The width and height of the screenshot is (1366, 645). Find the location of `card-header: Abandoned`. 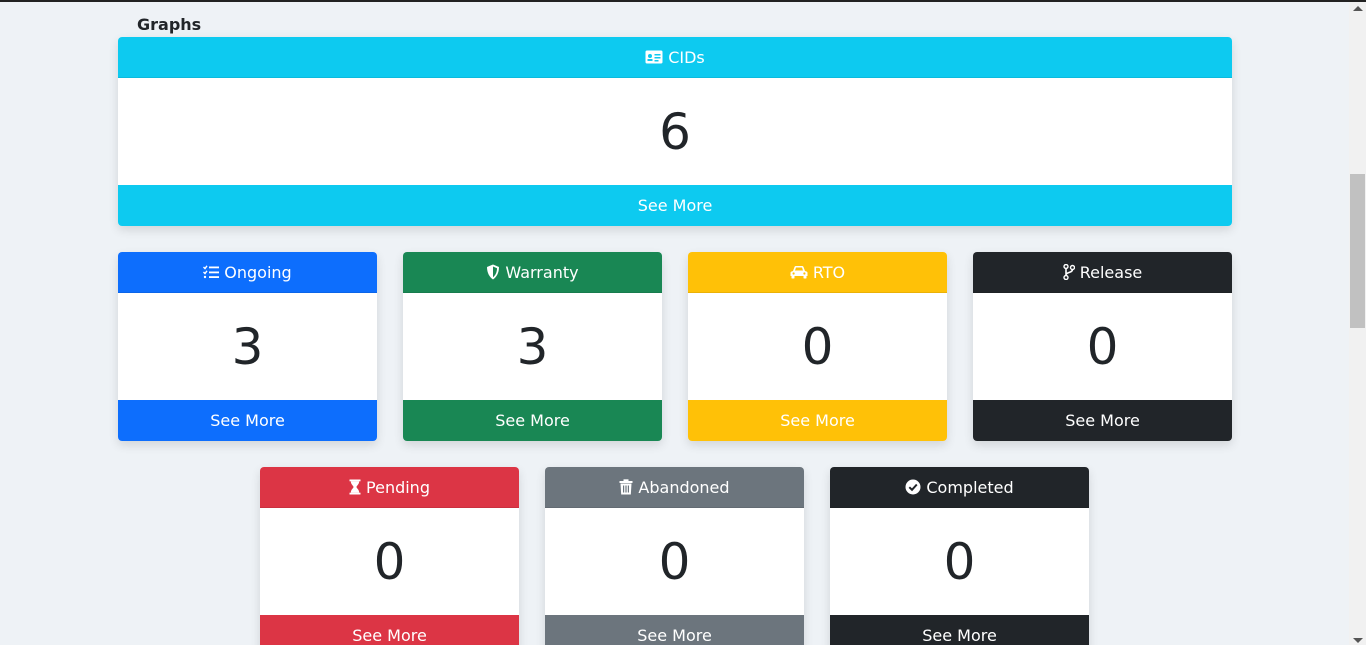

card-header: Abandoned is located at coordinates (674, 487).